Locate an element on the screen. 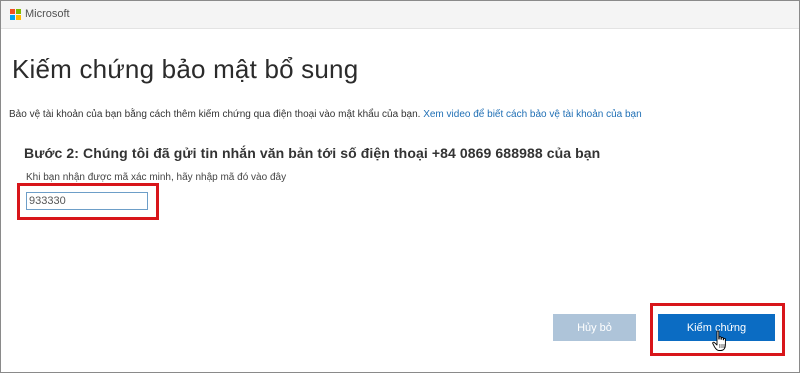  verification-code-input is located at coordinates (87, 201).